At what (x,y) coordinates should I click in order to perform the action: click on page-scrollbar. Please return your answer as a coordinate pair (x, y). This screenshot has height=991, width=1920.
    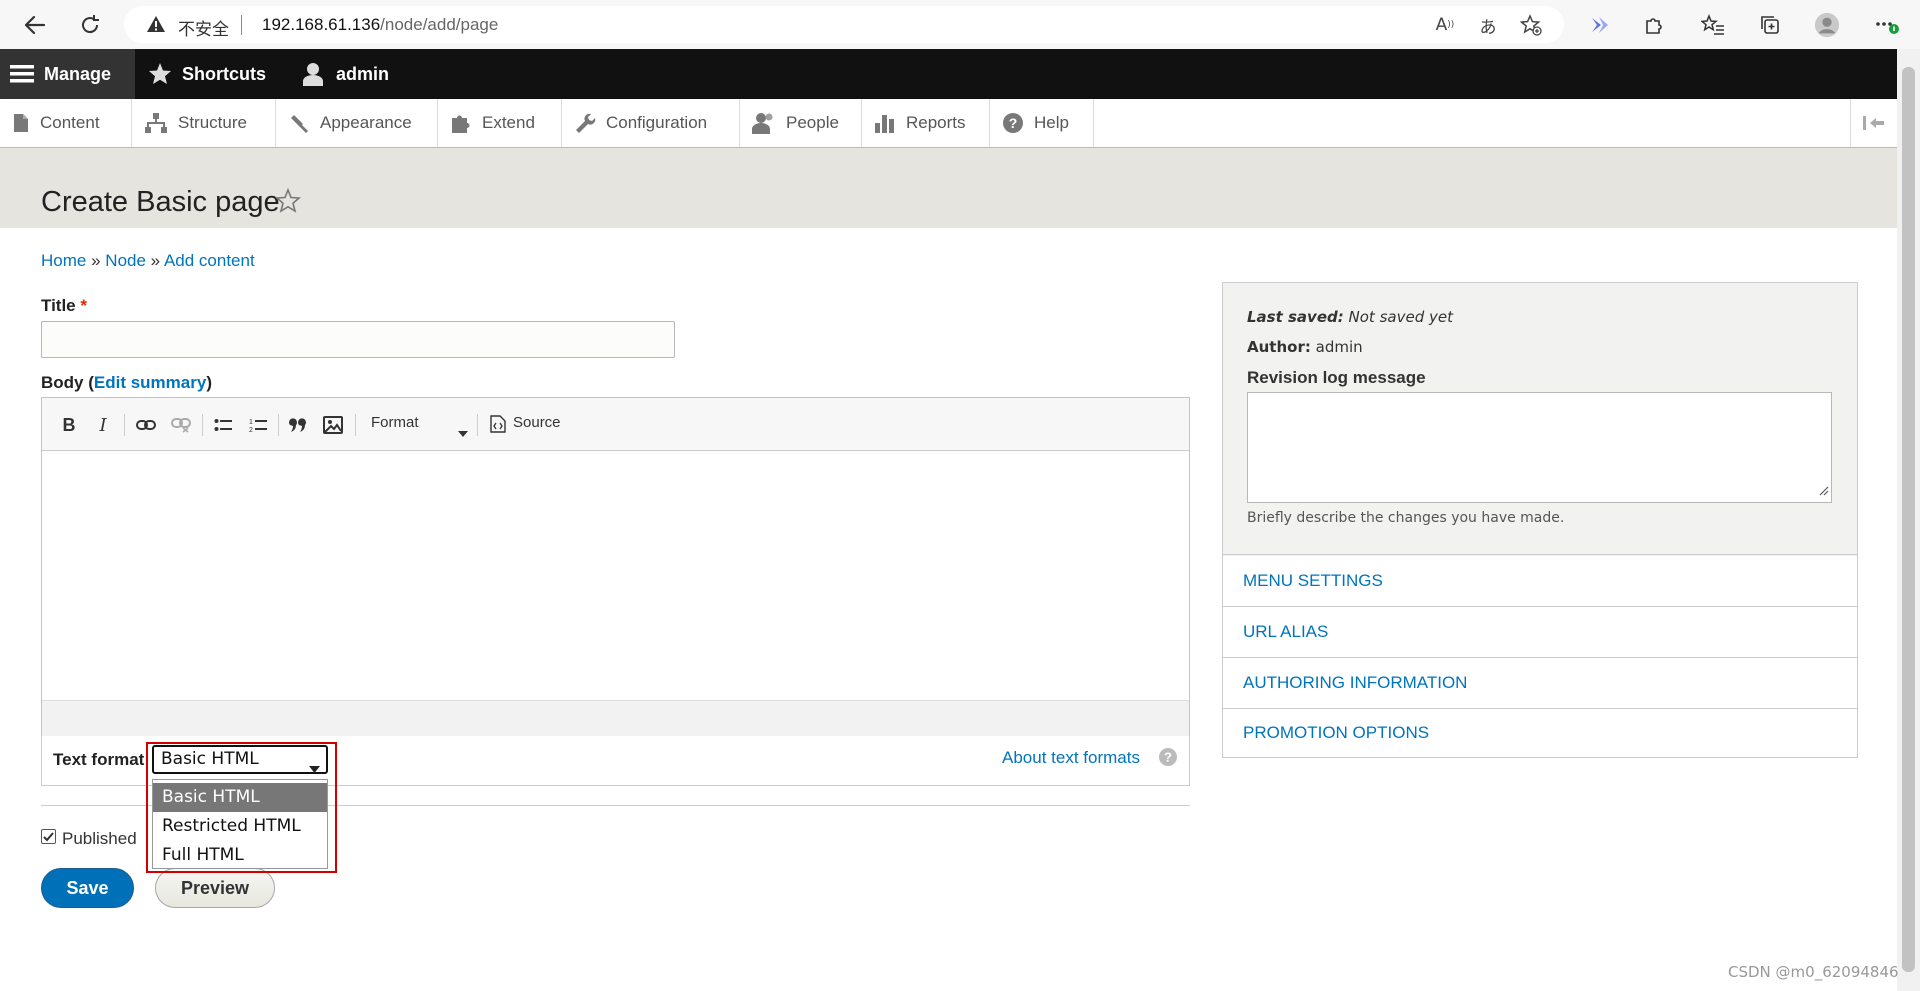
    Looking at the image, I should click on (1908, 520).